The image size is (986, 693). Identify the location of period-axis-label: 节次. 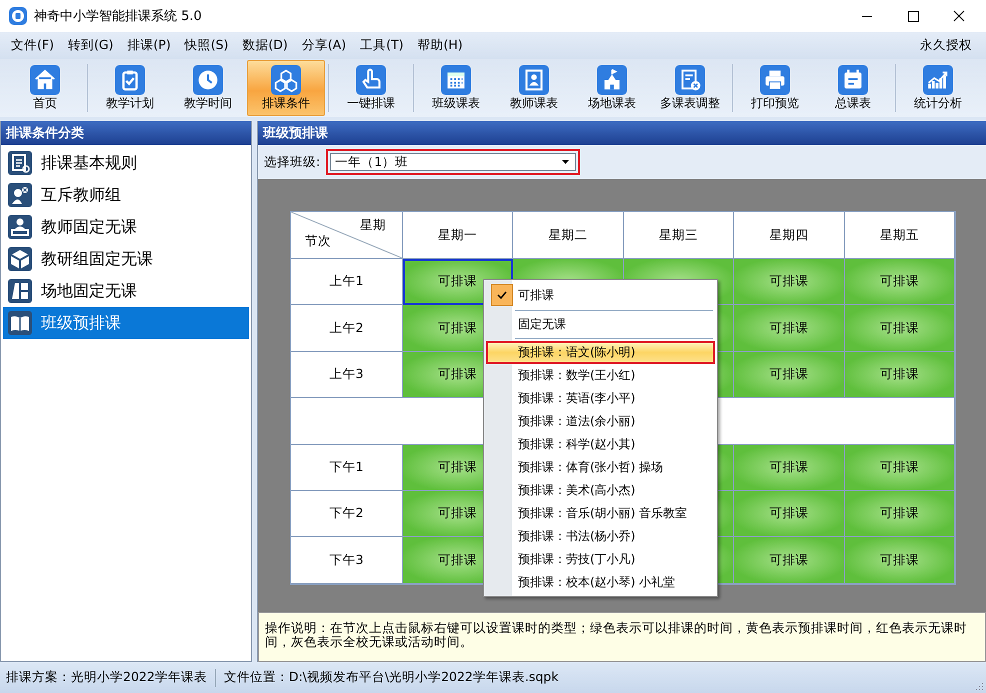
(318, 241).